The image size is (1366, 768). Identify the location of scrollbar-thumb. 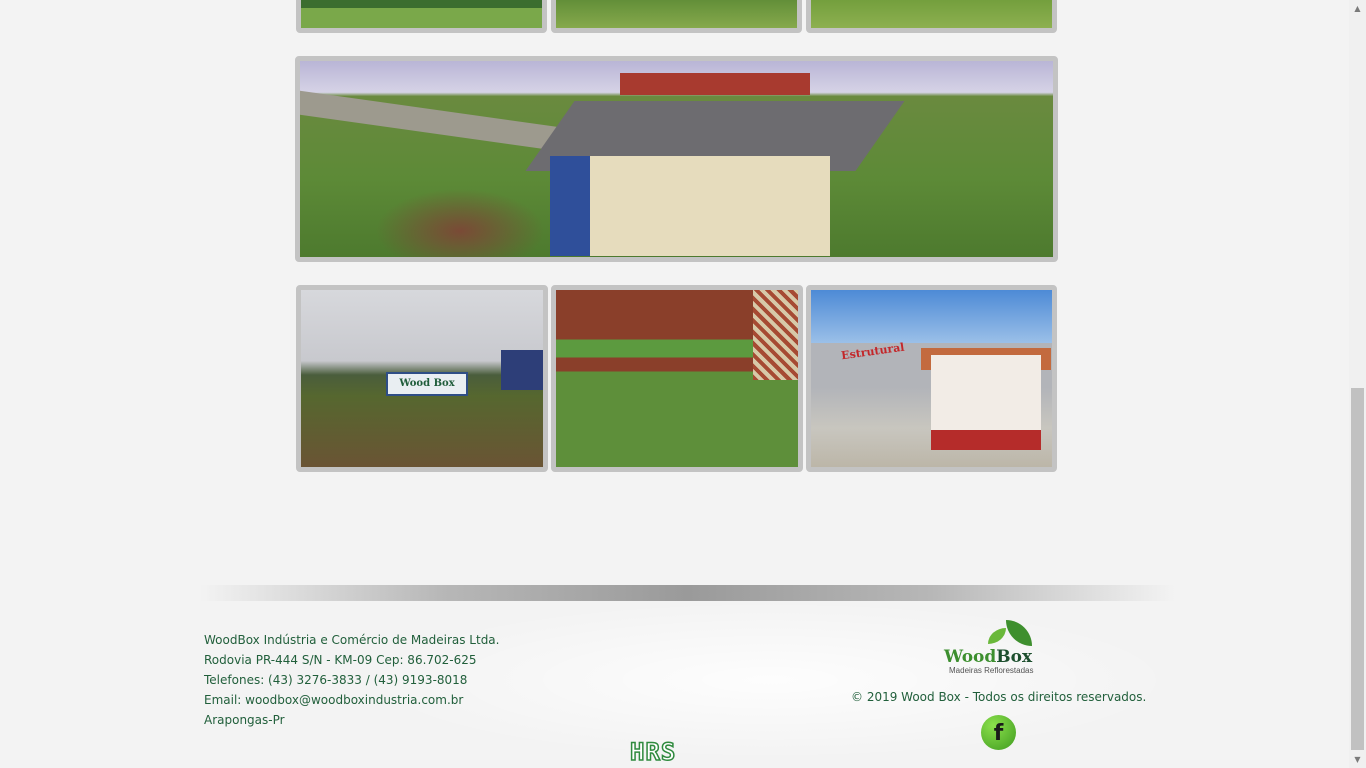
(1357, 569).